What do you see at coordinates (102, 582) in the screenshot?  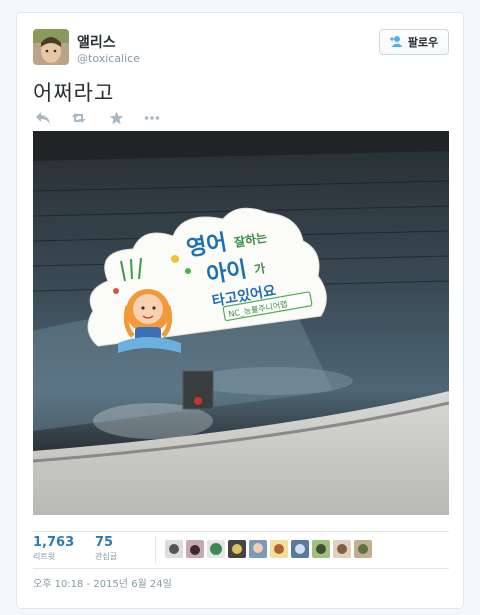 I see `tweet-timestamp: 오후 10:18 - 2015년 6월 24일` at bounding box center [102, 582].